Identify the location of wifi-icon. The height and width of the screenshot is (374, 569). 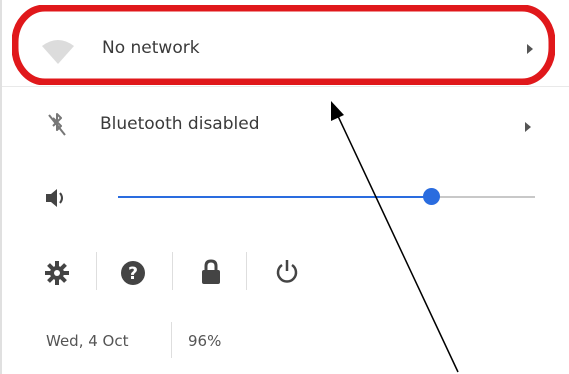
(58, 52).